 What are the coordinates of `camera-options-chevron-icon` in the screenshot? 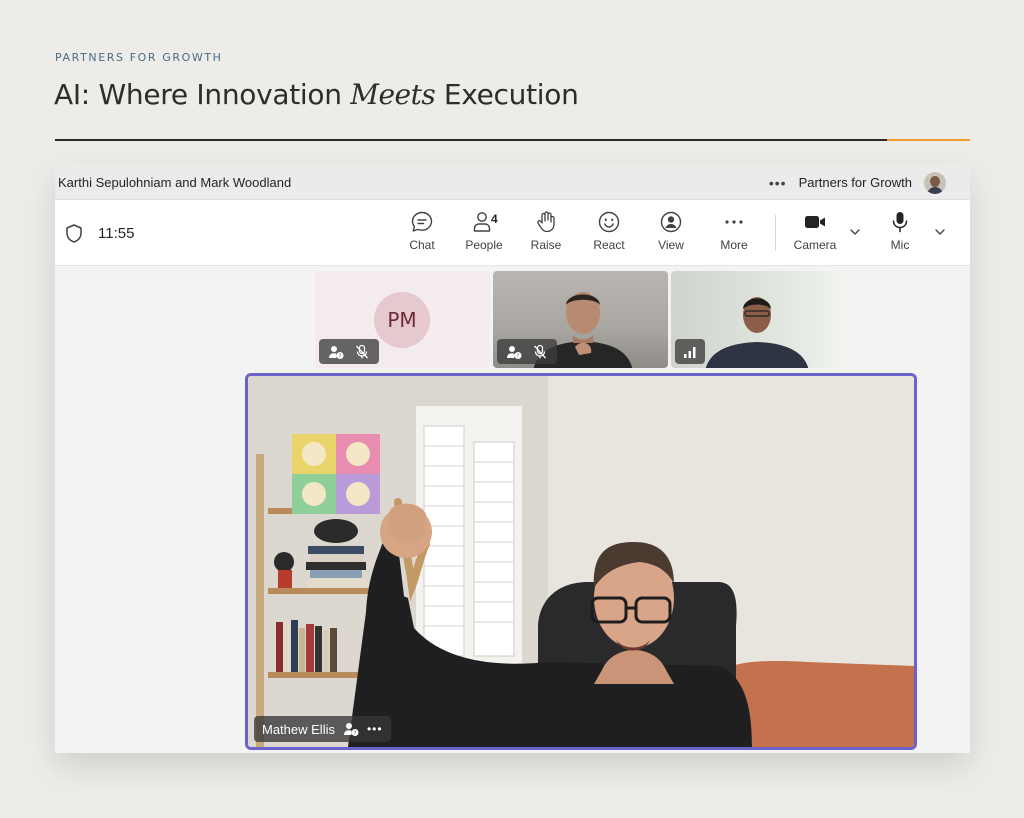 It's located at (855, 232).